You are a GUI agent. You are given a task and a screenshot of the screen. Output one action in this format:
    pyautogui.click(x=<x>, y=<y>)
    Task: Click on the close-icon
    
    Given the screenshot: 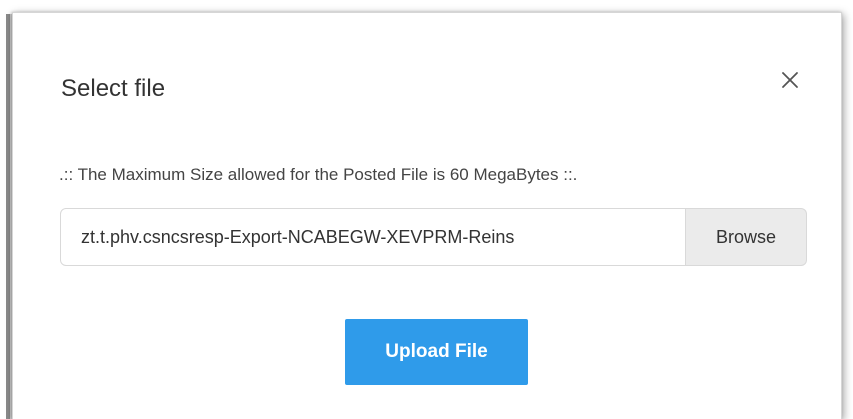 What is the action you would take?
    pyautogui.click(x=790, y=80)
    